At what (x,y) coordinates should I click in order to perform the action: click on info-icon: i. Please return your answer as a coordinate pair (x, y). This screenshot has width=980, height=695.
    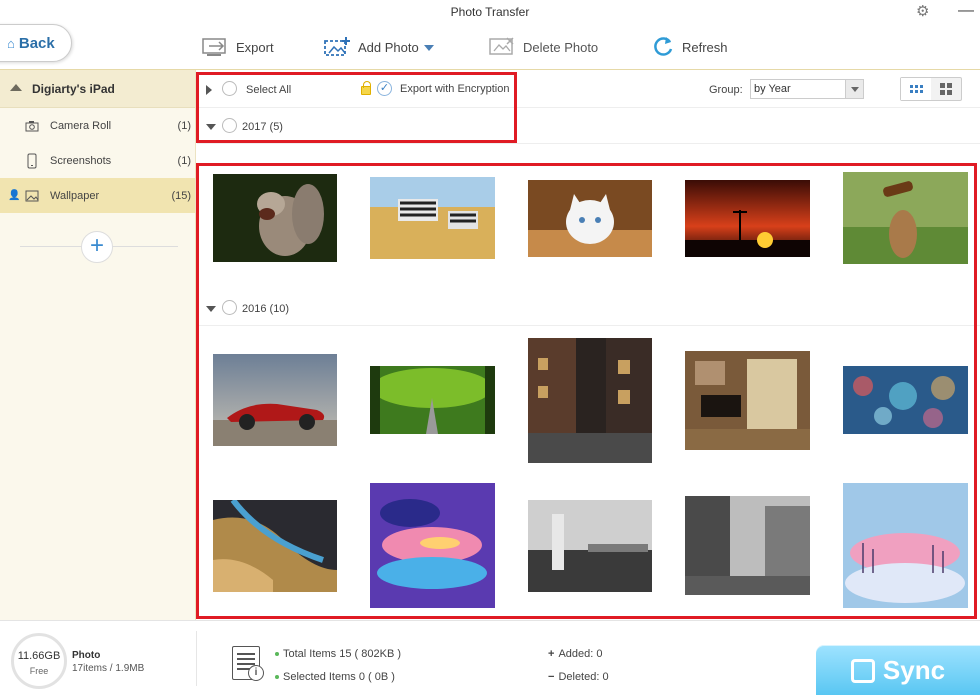
    Looking at the image, I should click on (256, 673).